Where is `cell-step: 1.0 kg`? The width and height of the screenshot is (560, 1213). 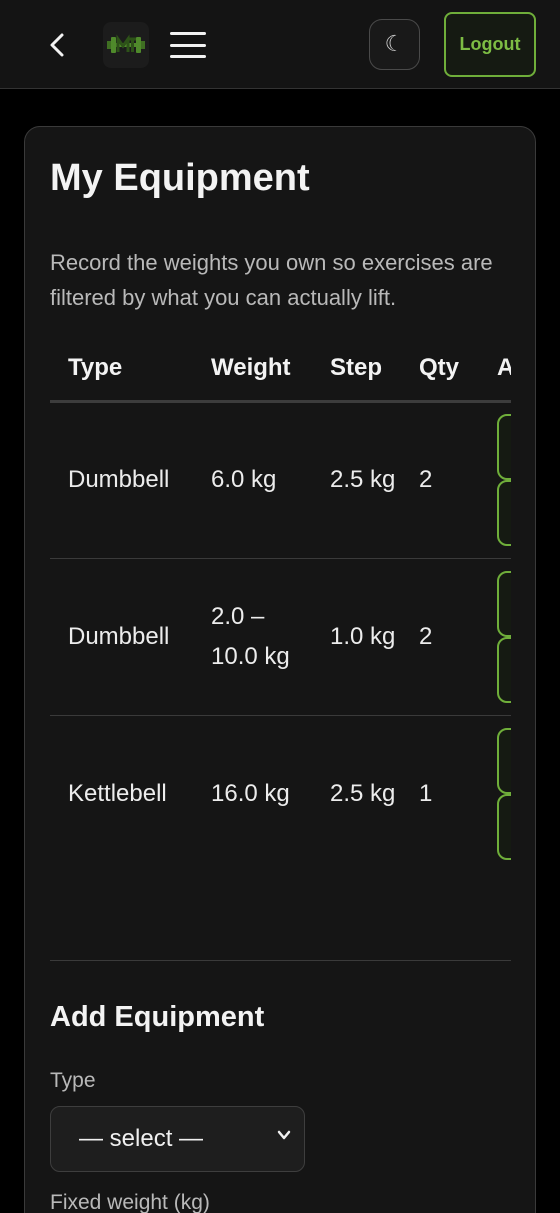
cell-step: 1.0 kg is located at coordinates (356, 637).